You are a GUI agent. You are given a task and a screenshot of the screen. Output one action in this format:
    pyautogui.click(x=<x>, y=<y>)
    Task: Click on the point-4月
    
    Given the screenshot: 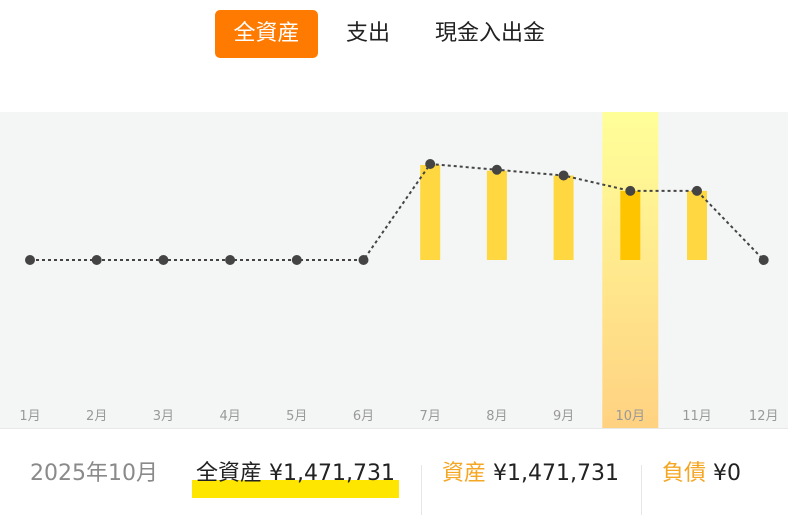 What is the action you would take?
    pyautogui.click(x=230, y=260)
    